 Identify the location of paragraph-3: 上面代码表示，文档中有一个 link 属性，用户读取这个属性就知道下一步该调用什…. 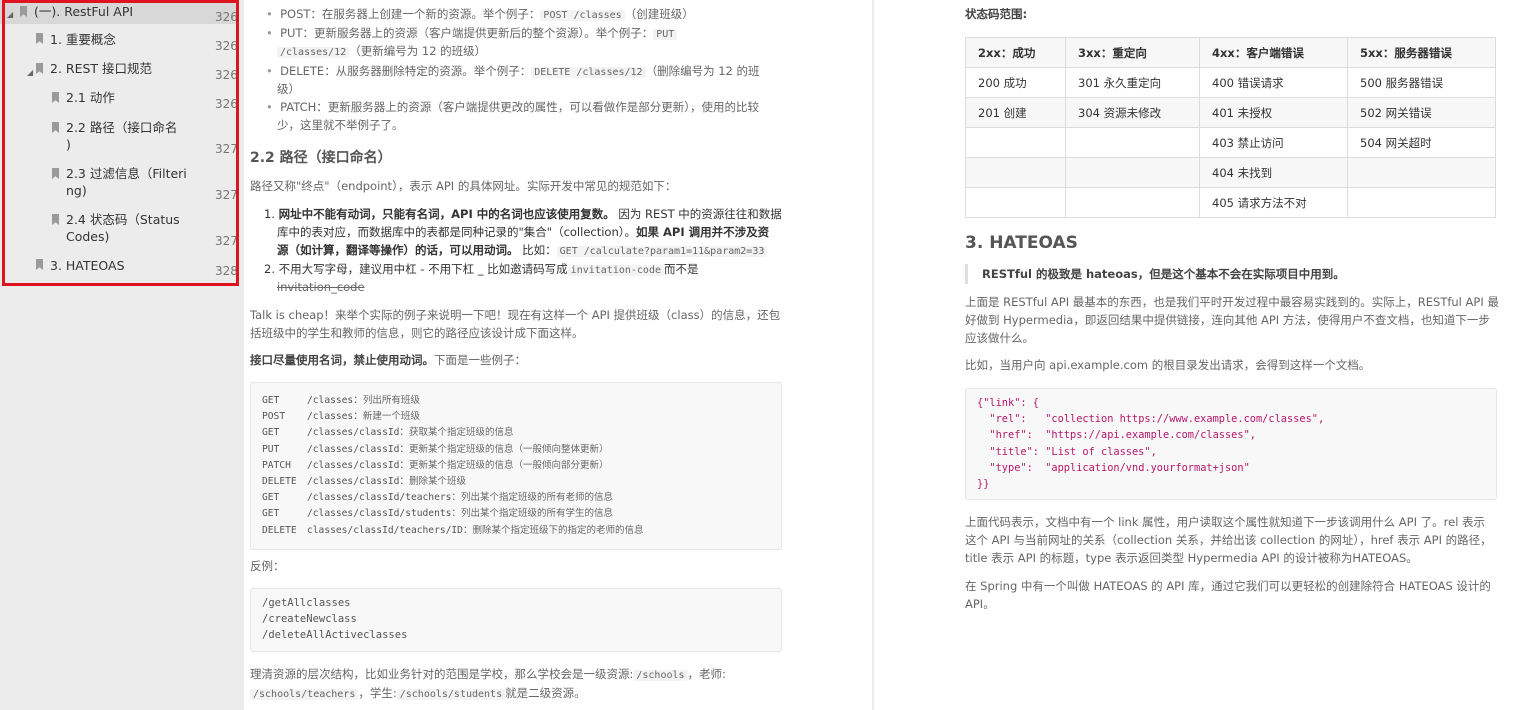
(1225, 522).